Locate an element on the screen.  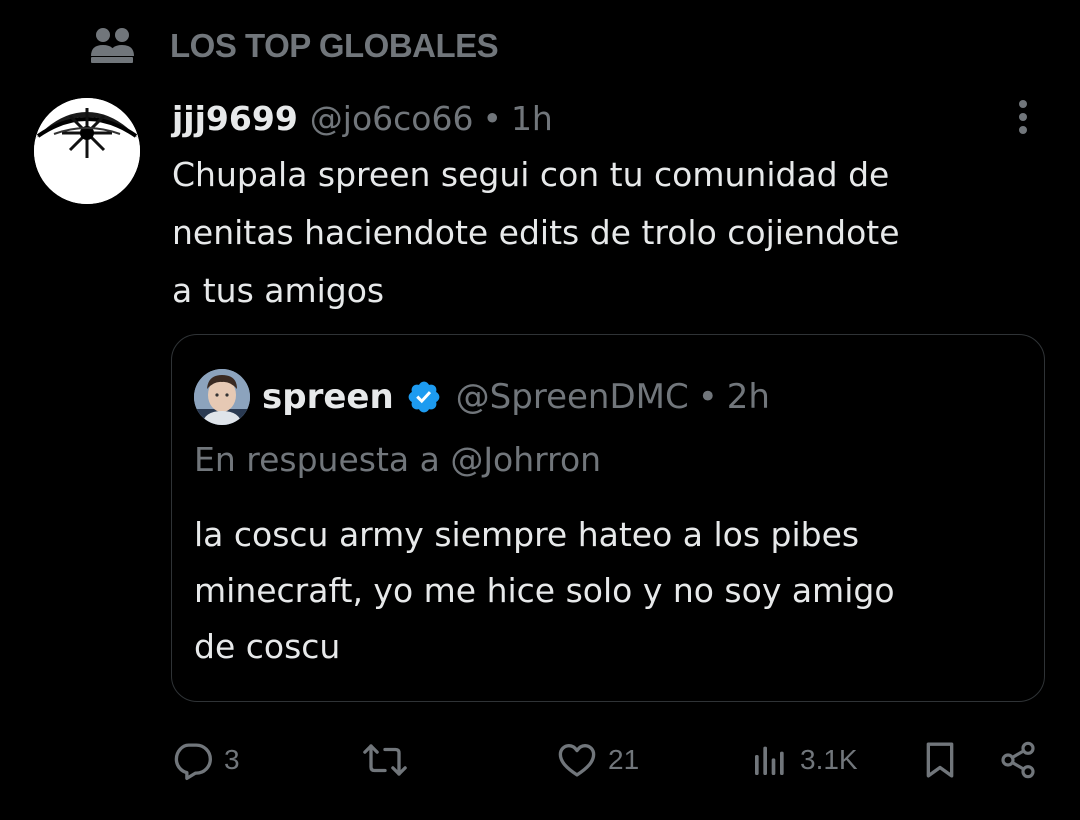
more-options-icon is located at coordinates (1023, 118).